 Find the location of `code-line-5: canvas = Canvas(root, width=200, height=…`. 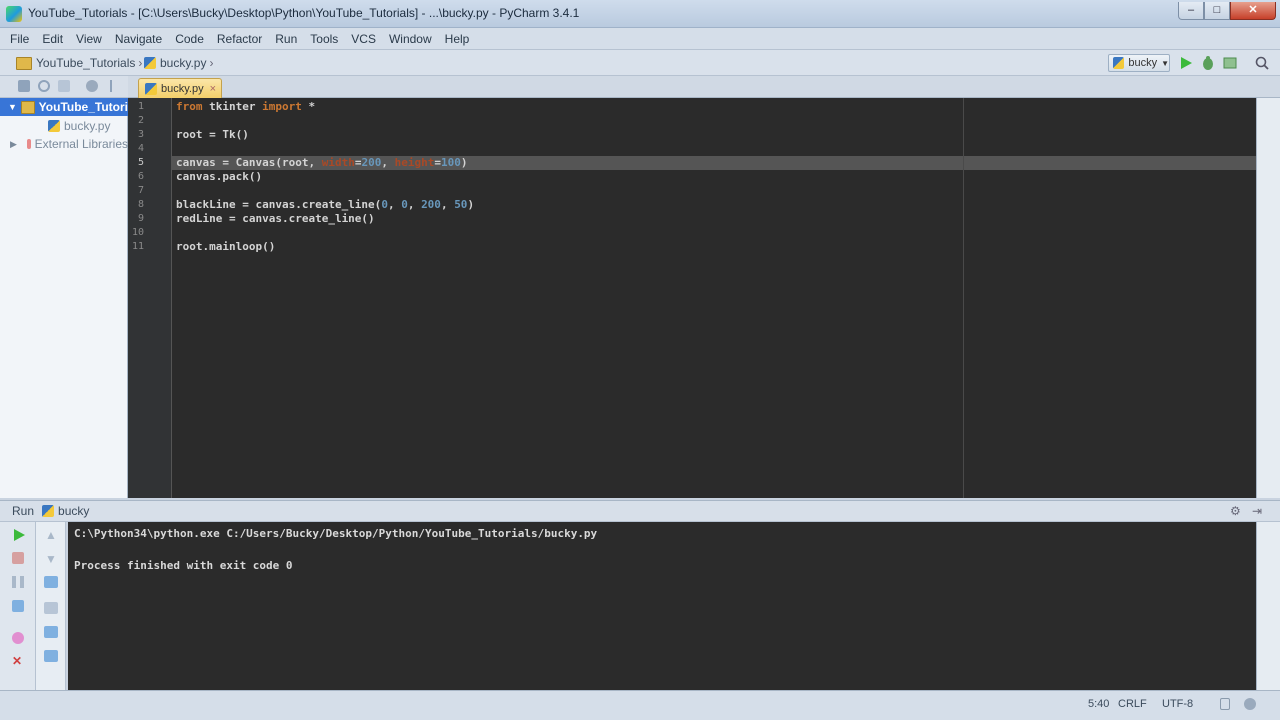

code-line-5: canvas = Canvas(root, width=200, height=… is located at coordinates (321, 162).